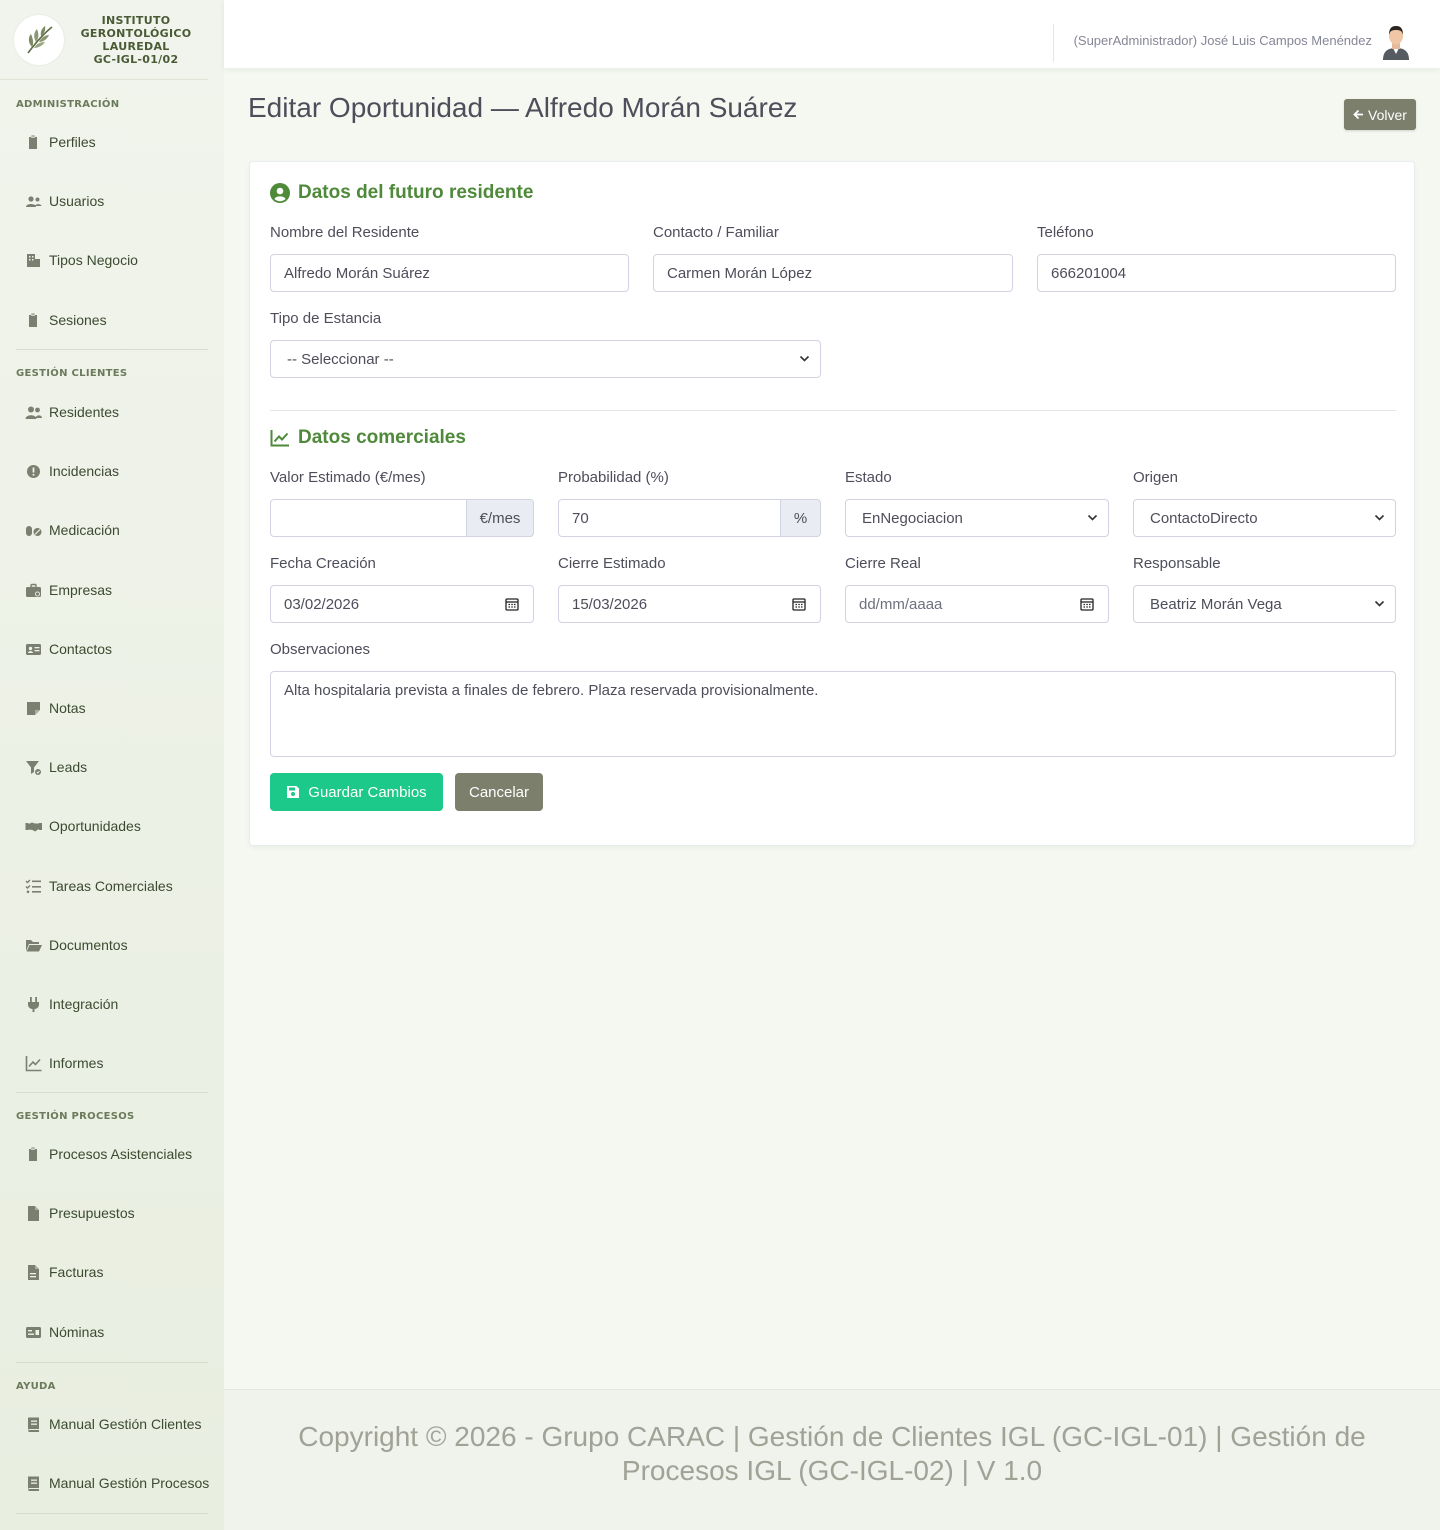 The width and height of the screenshot is (1440, 1530). Describe the element at coordinates (669, 518) in the screenshot. I see `probability-input: 70` at that location.